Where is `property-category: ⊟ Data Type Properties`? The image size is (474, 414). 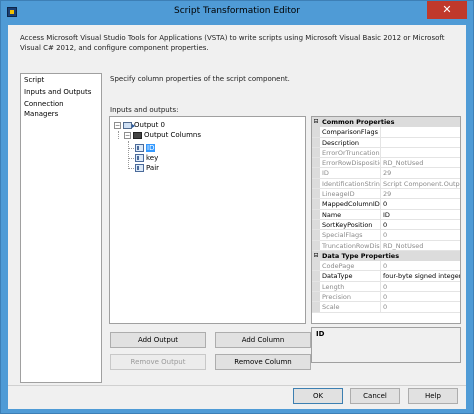 property-category: ⊟ Data Type Properties is located at coordinates (386, 256).